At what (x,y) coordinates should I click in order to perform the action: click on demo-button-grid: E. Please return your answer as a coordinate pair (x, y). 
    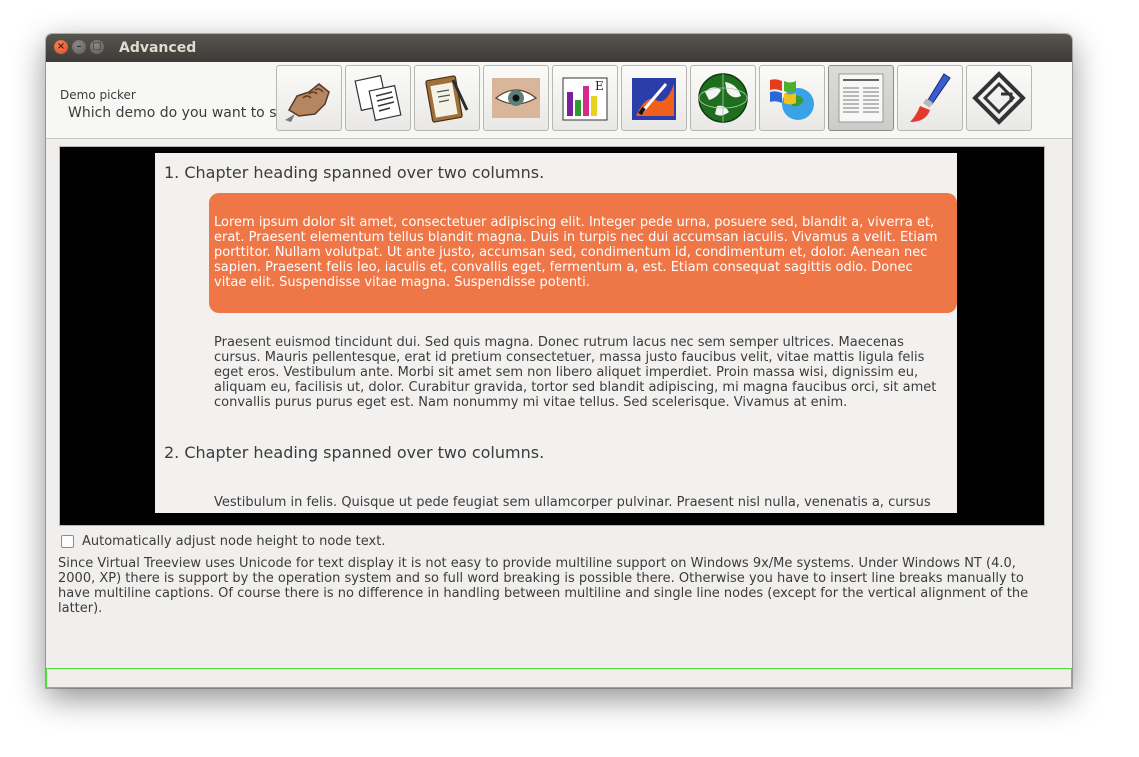
    Looking at the image, I should click on (585, 98).